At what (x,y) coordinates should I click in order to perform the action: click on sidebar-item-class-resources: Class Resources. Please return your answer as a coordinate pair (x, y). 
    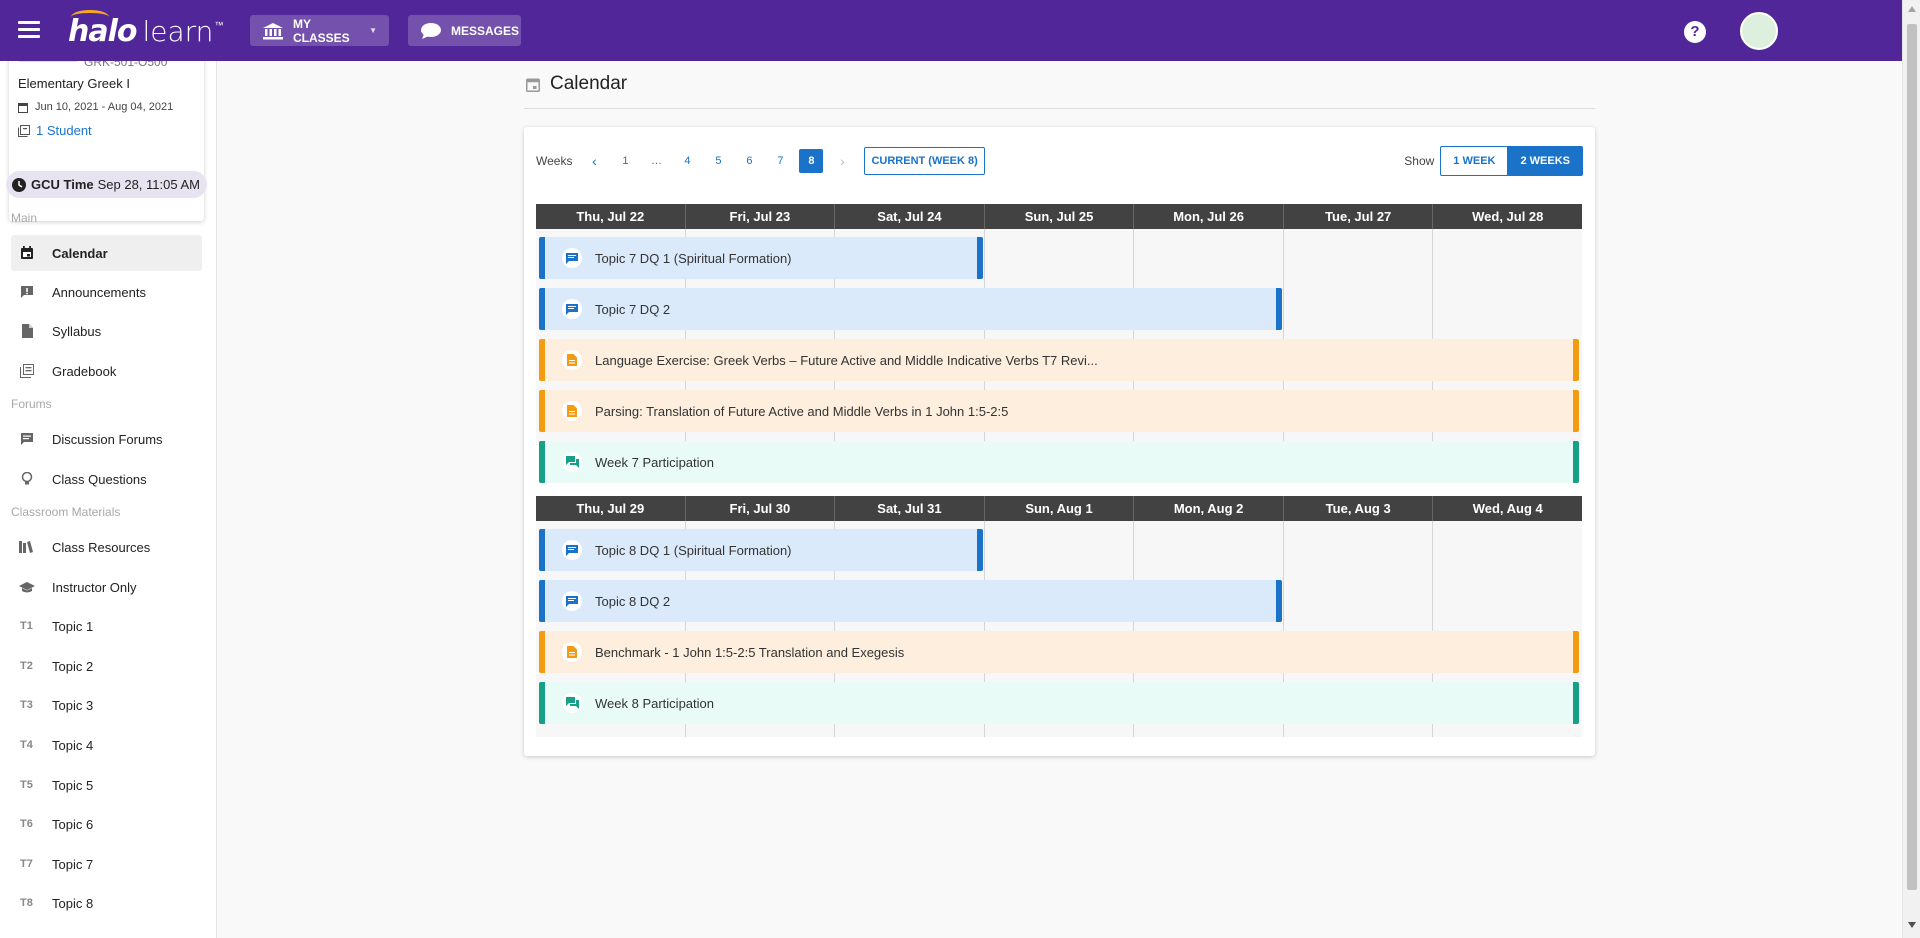
    Looking at the image, I should click on (106, 547).